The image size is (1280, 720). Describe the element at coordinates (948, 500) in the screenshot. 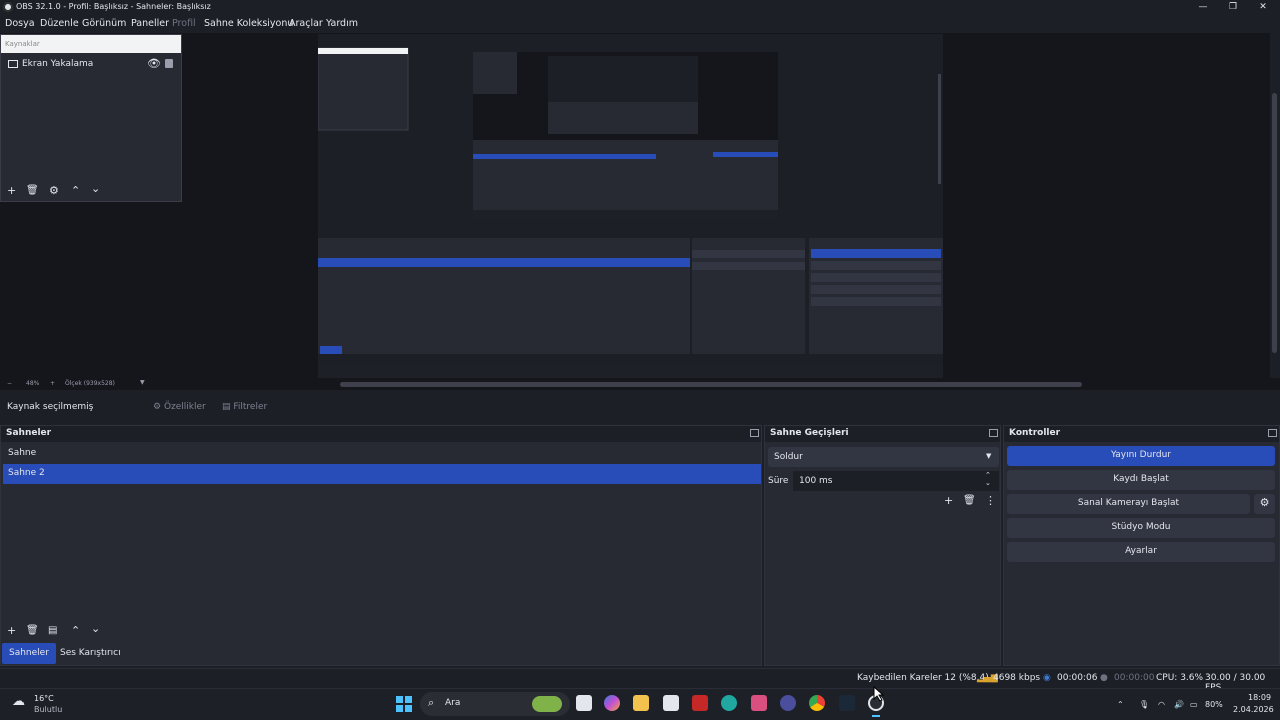

I see `add-transition-icon: +` at that location.